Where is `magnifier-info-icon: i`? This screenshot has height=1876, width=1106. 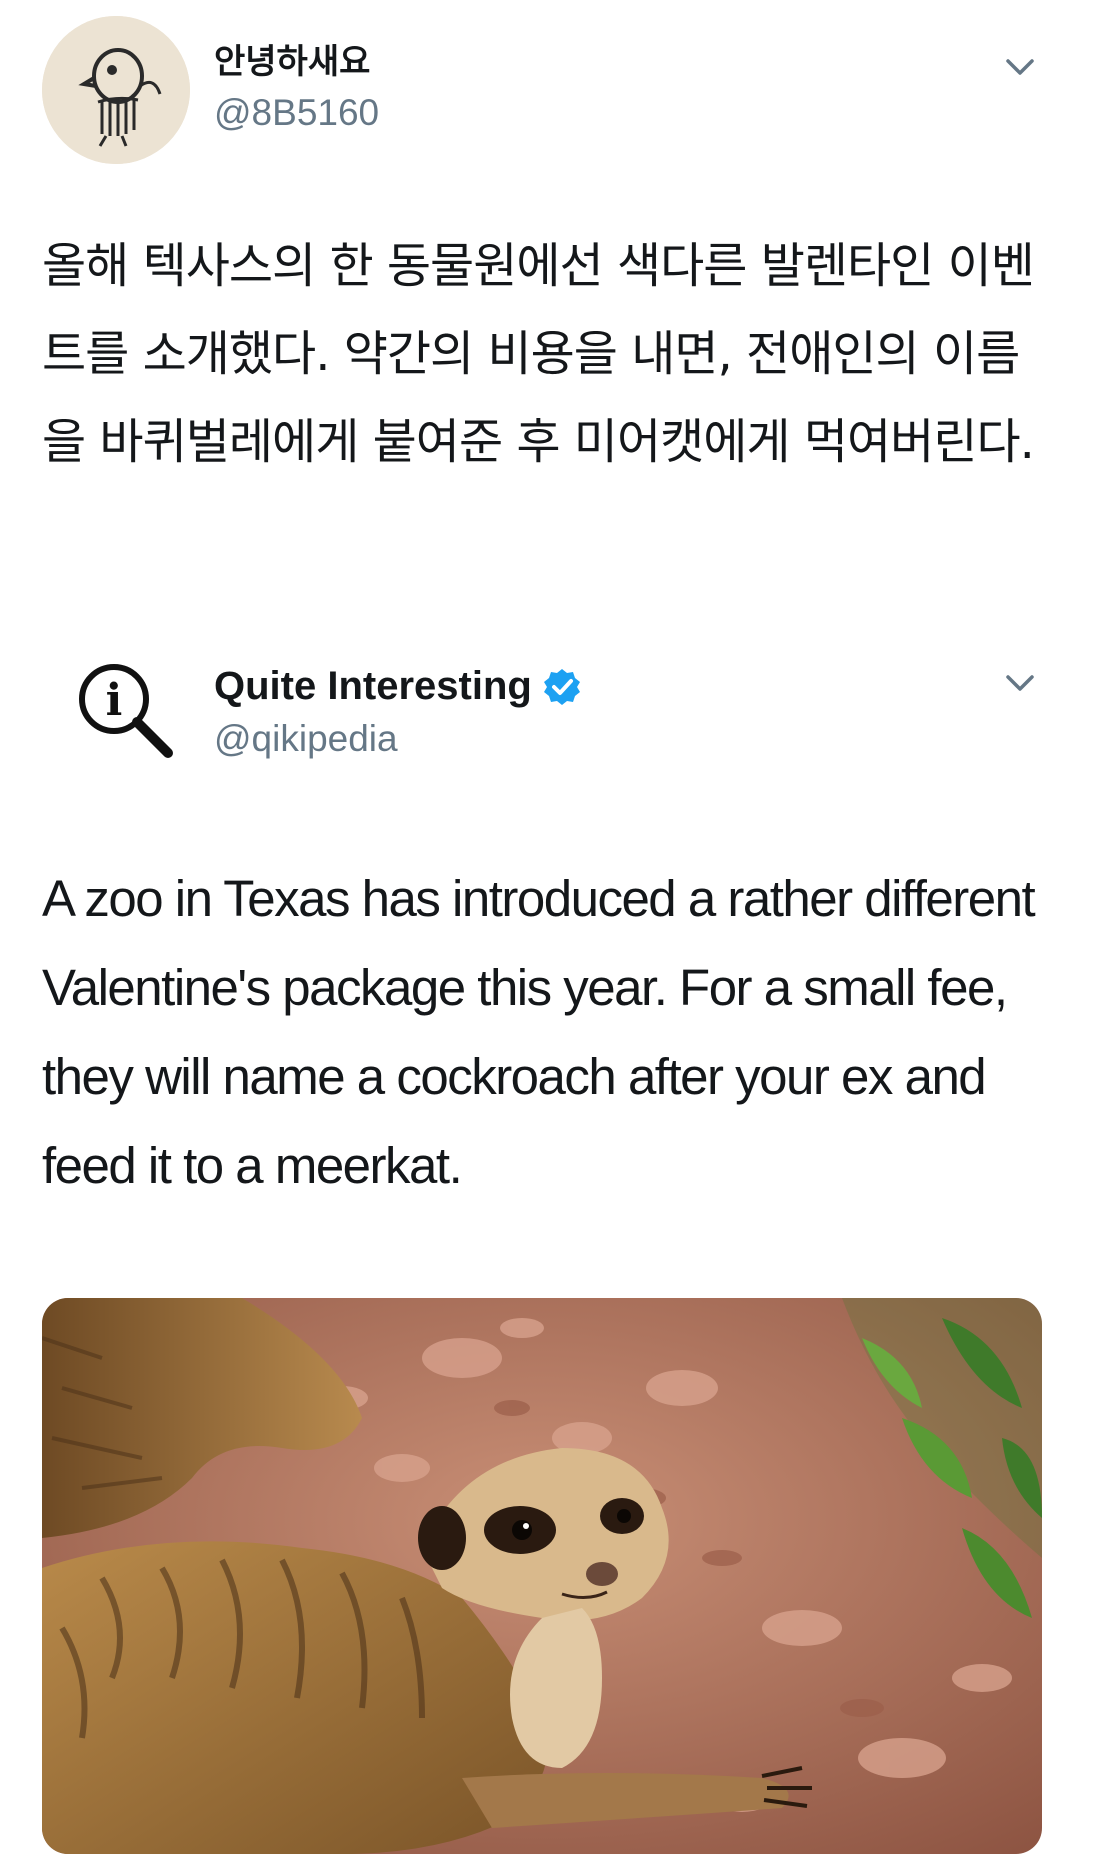
magnifier-info-icon: i is located at coordinates (125, 710).